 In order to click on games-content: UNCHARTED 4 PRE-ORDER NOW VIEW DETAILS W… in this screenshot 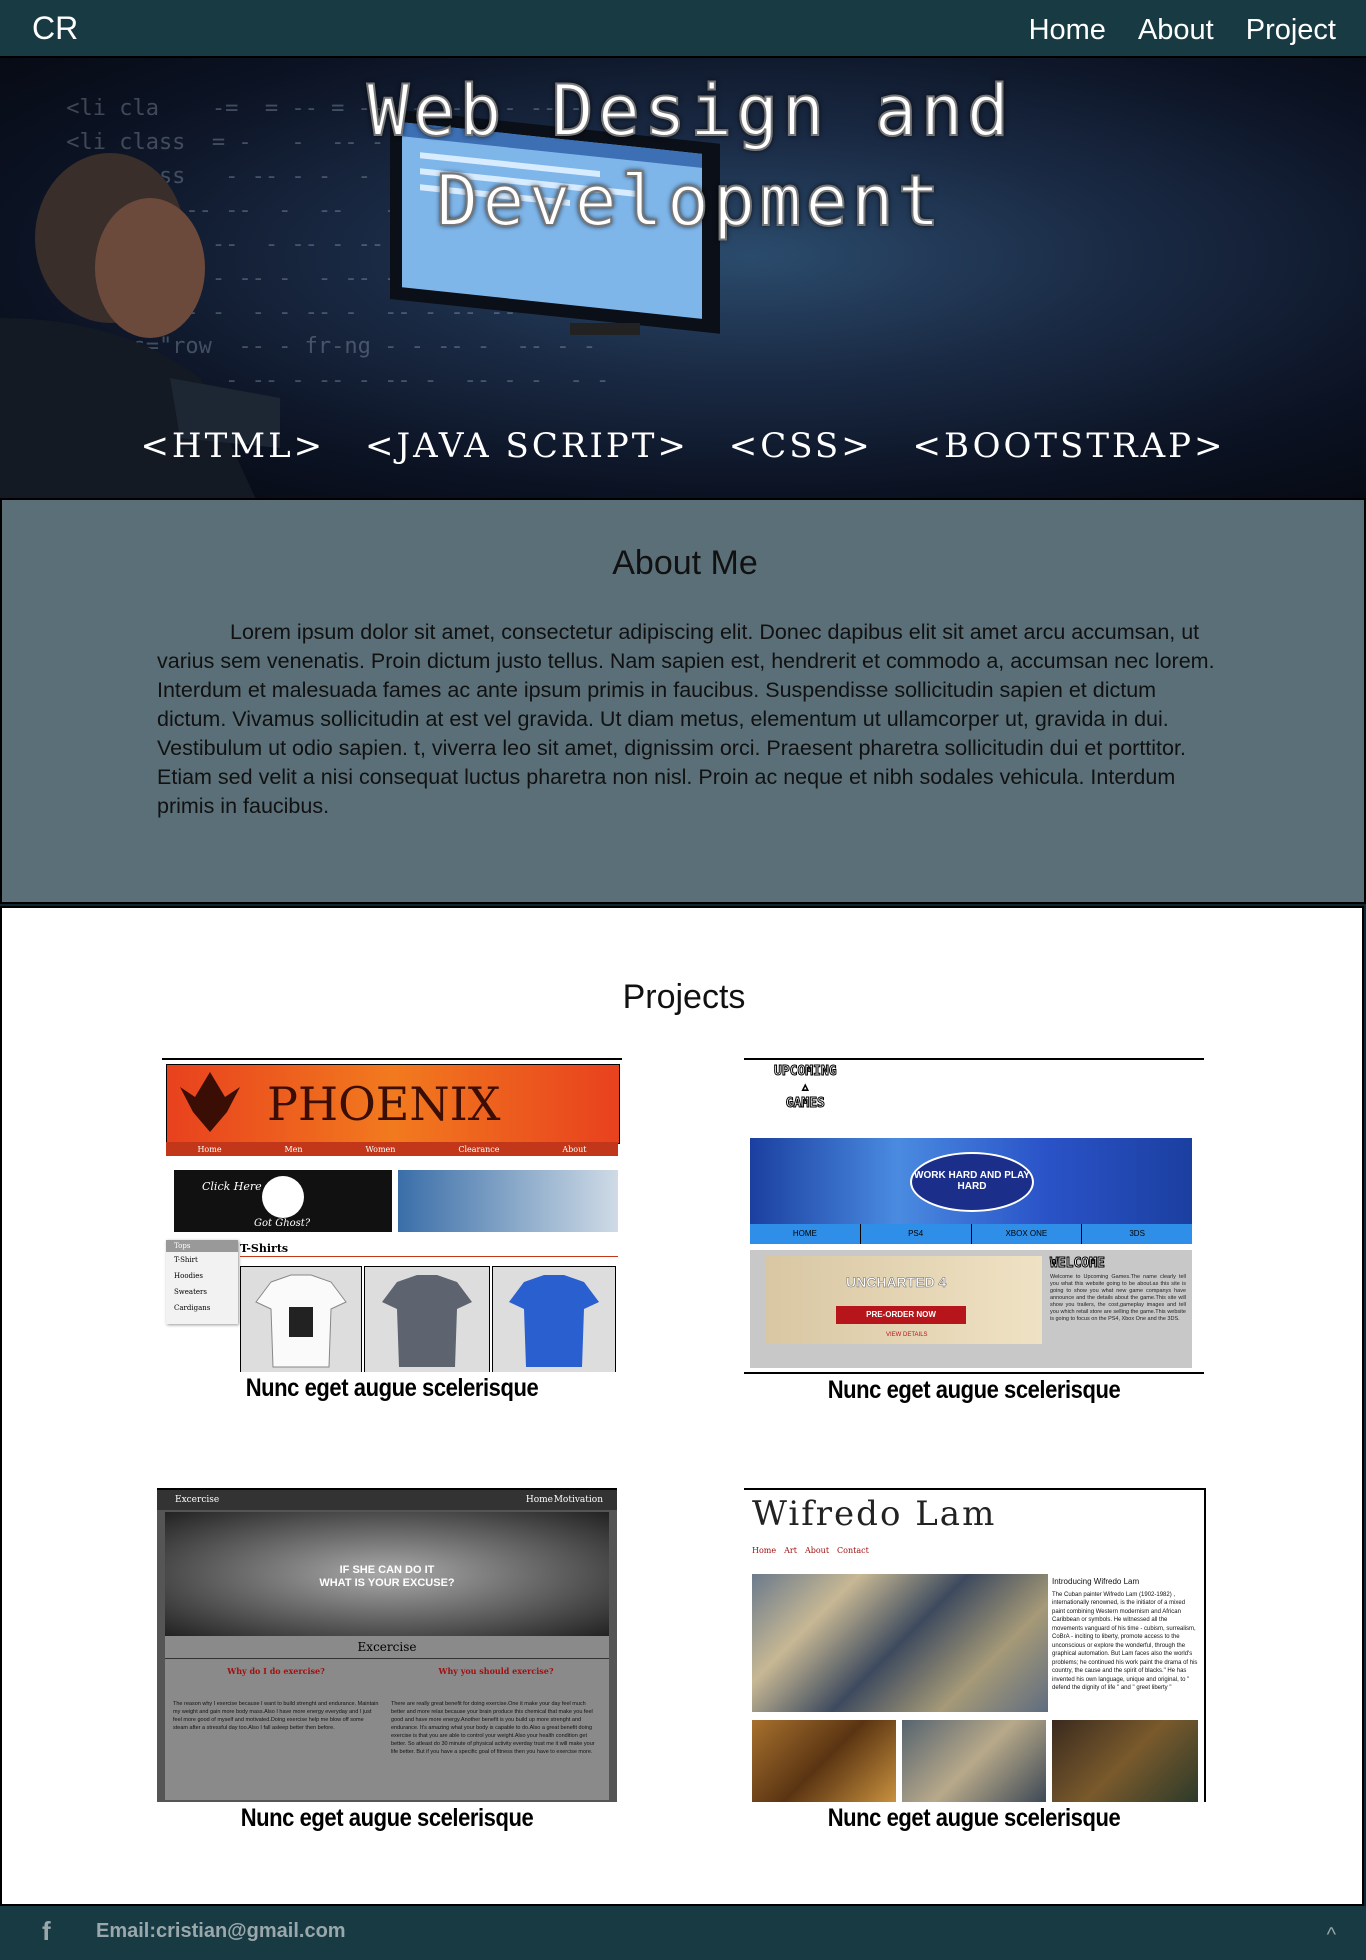, I will do `click(971, 1309)`.